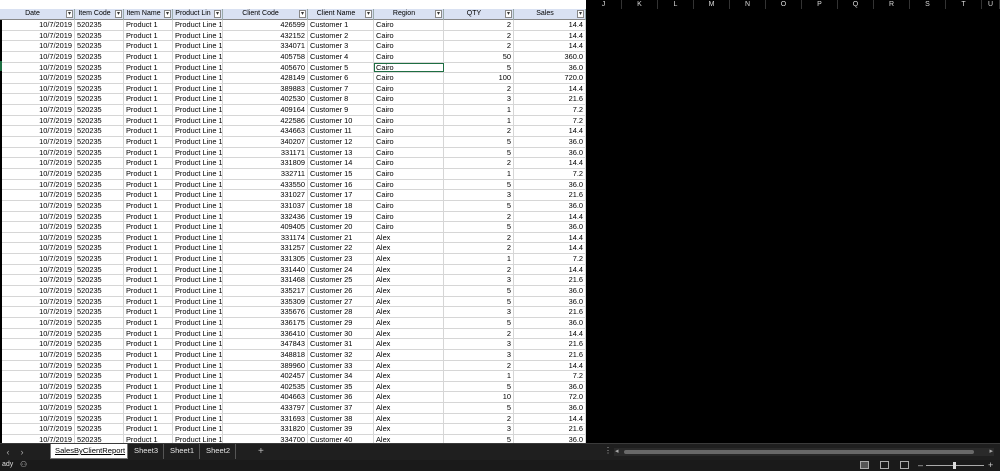 The width and height of the screenshot is (1000, 471). Describe the element at coordinates (341, 269) in the screenshot. I see `table-cell: Customer 24` at that location.